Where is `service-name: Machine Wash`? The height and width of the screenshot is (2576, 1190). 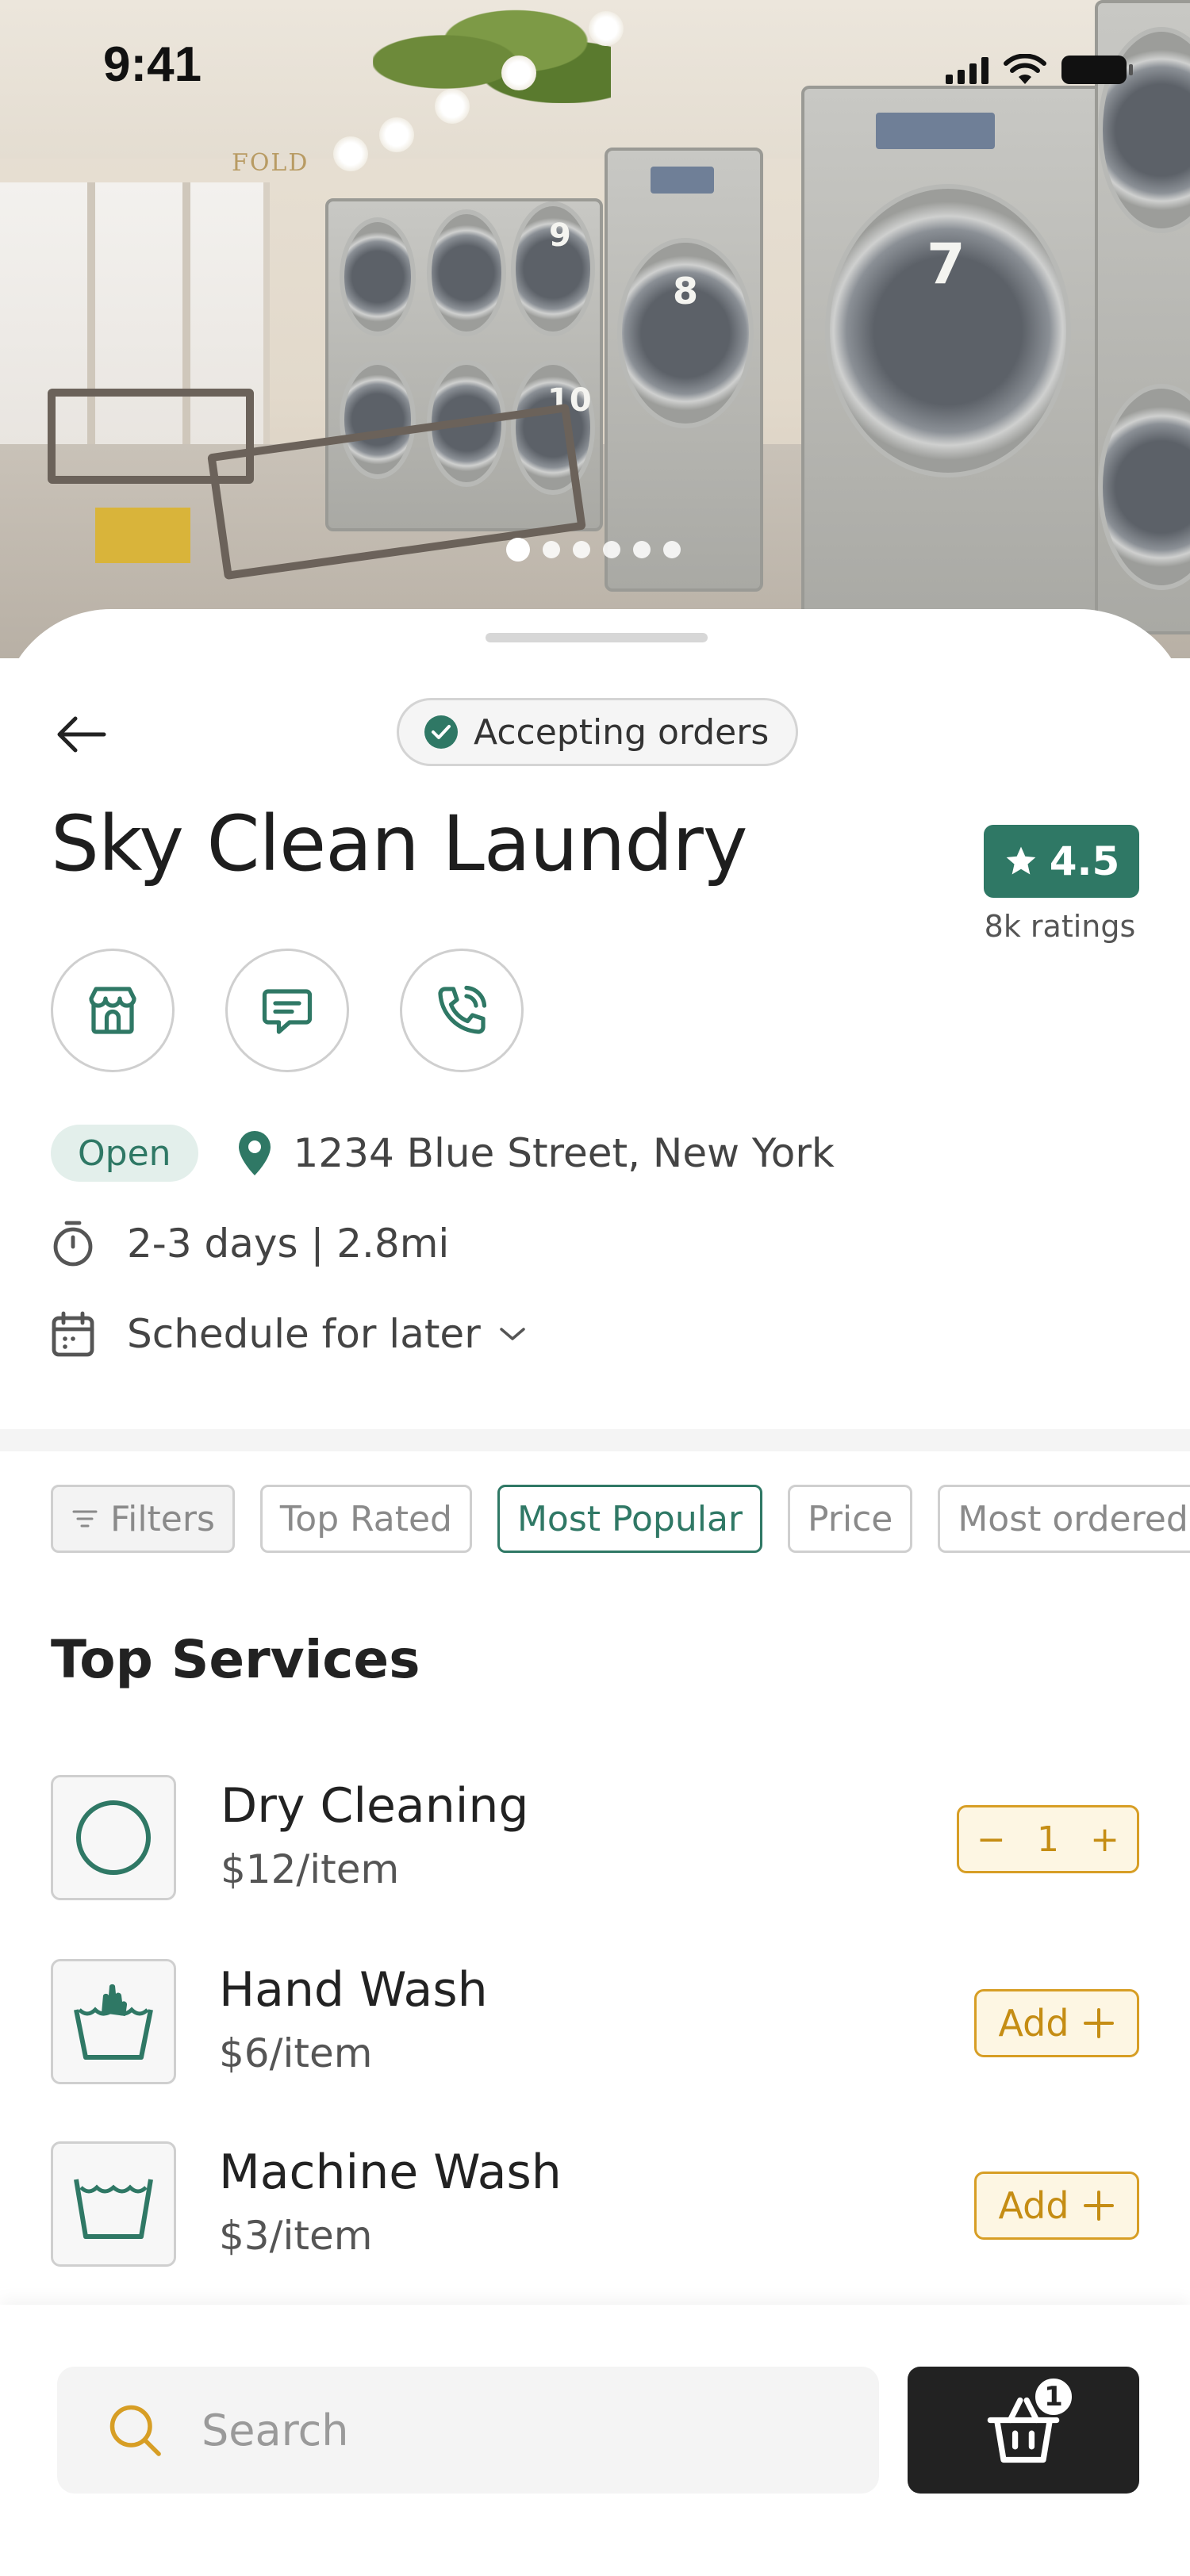 service-name: Machine Wash is located at coordinates (390, 2172).